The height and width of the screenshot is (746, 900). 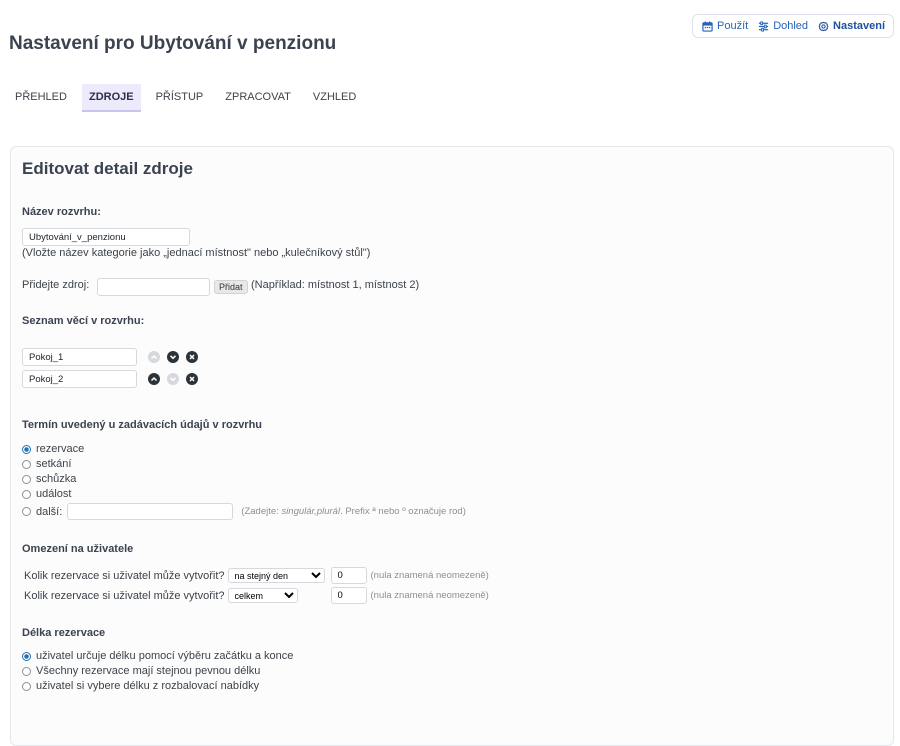 What do you see at coordinates (244, 464) in the screenshot?
I see `term-option: setkání` at bounding box center [244, 464].